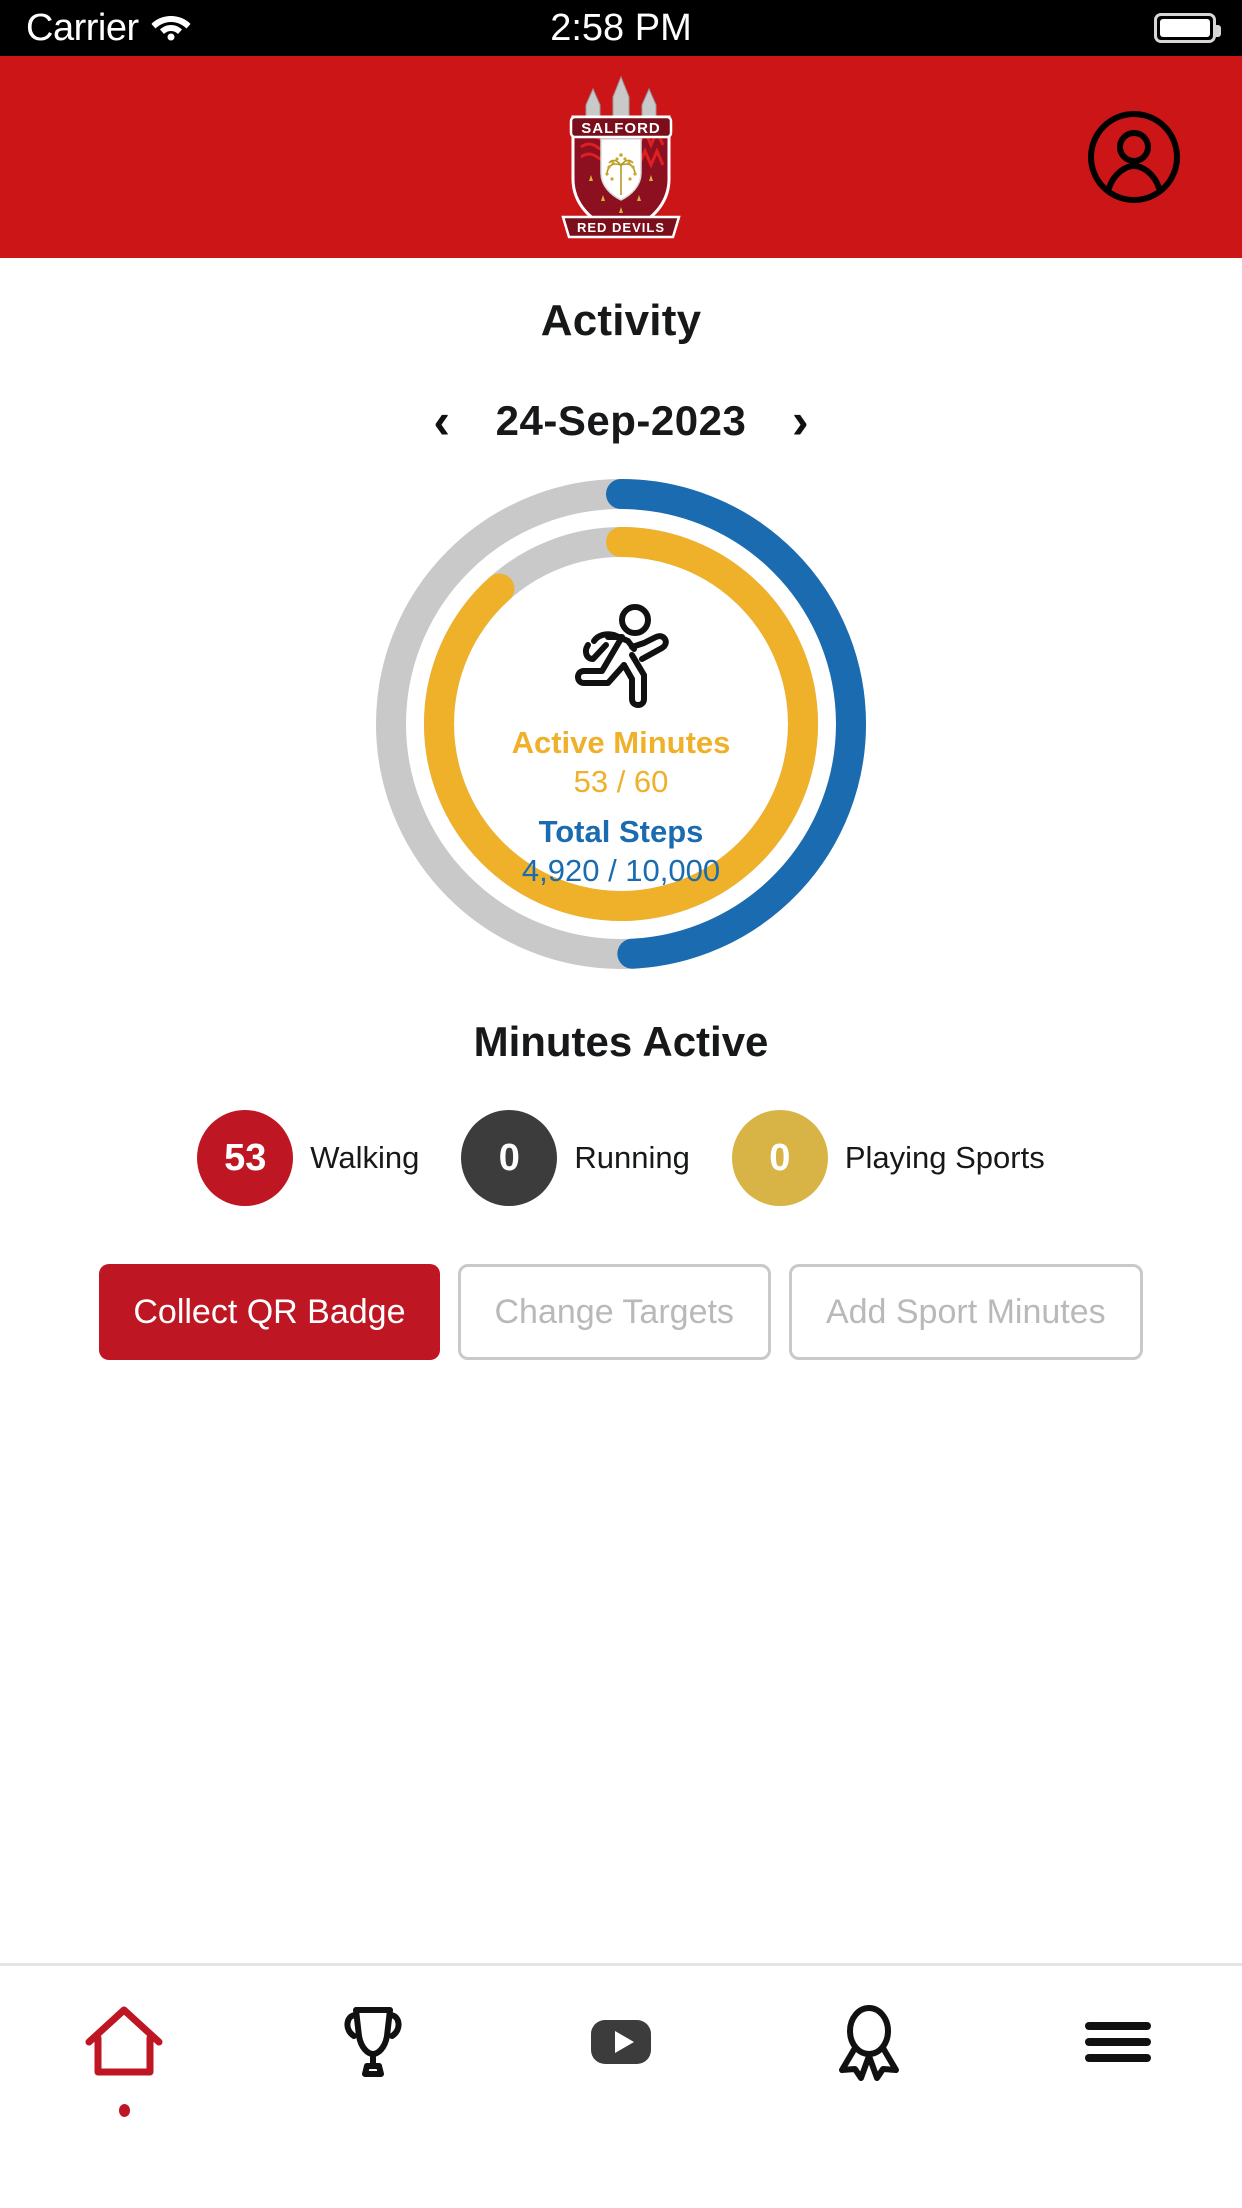 Image resolution: width=1242 pixels, height=2208 pixels. What do you see at coordinates (509, 1158) in the screenshot?
I see `stat-bubble-running: 0` at bounding box center [509, 1158].